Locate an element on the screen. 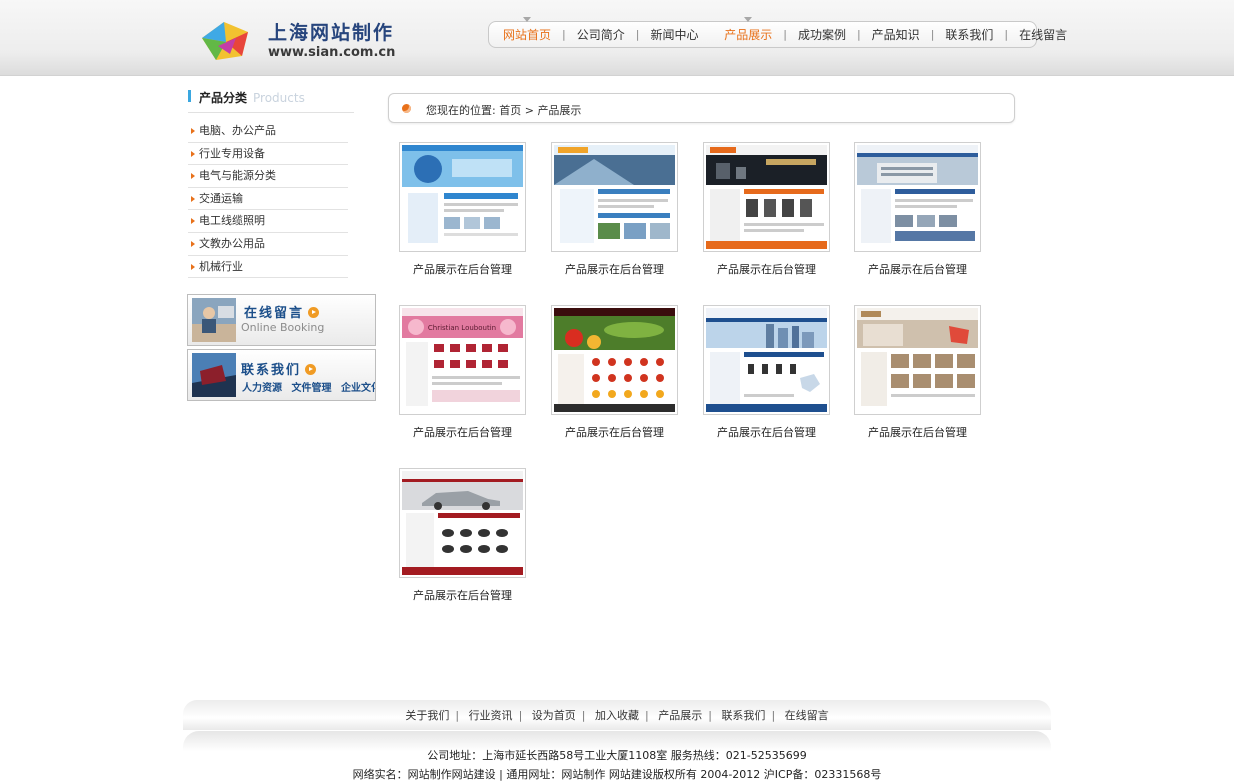  pink-shoes-site-thumb: Christian Louboutin is located at coordinates (462, 360).